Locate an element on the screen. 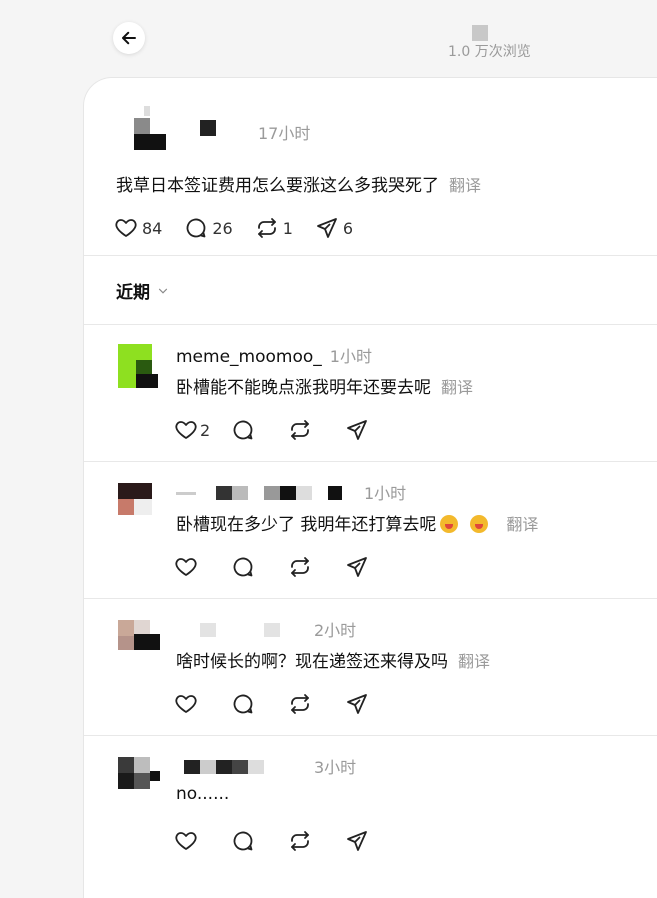 Image resolution: width=657 pixels, height=898 pixels. back-button is located at coordinates (129, 38).